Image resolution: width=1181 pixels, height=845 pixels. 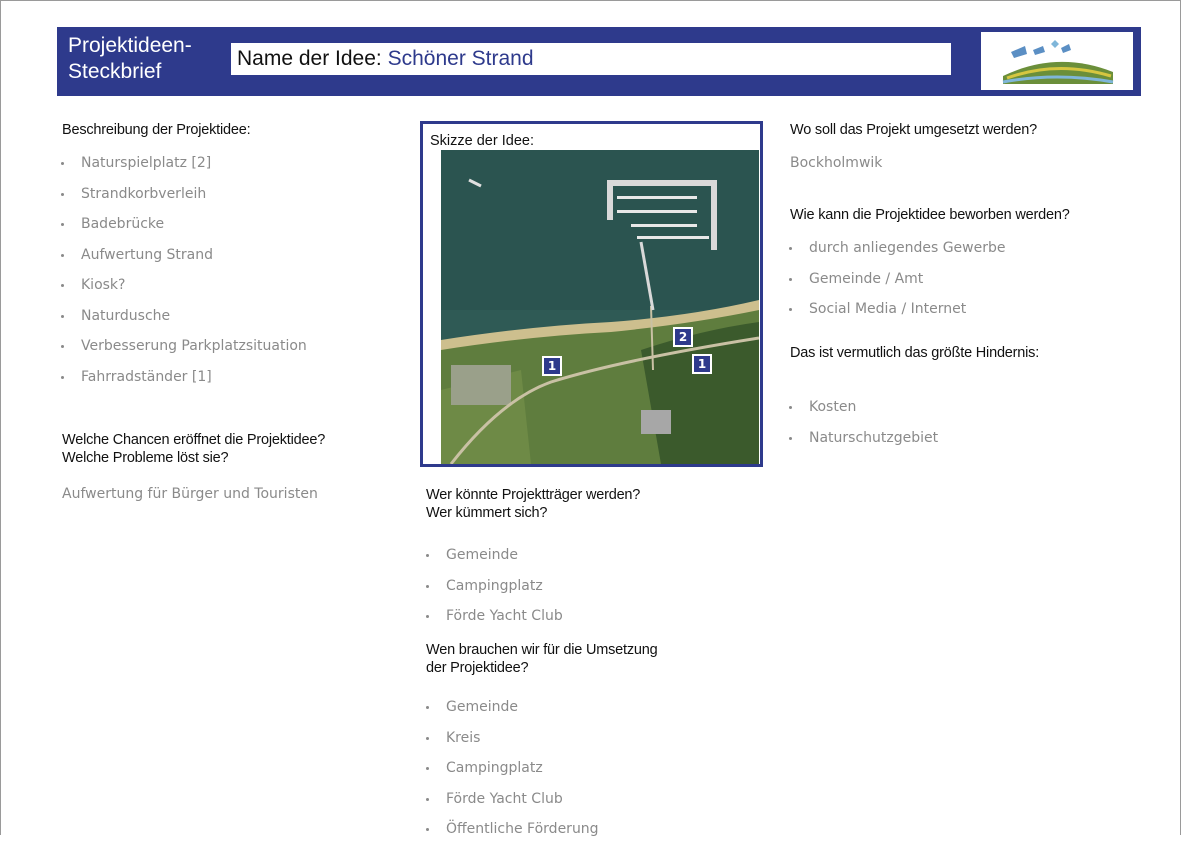 What do you see at coordinates (130, 45) in the screenshot?
I see `header-title-line1: Projektideen-` at bounding box center [130, 45].